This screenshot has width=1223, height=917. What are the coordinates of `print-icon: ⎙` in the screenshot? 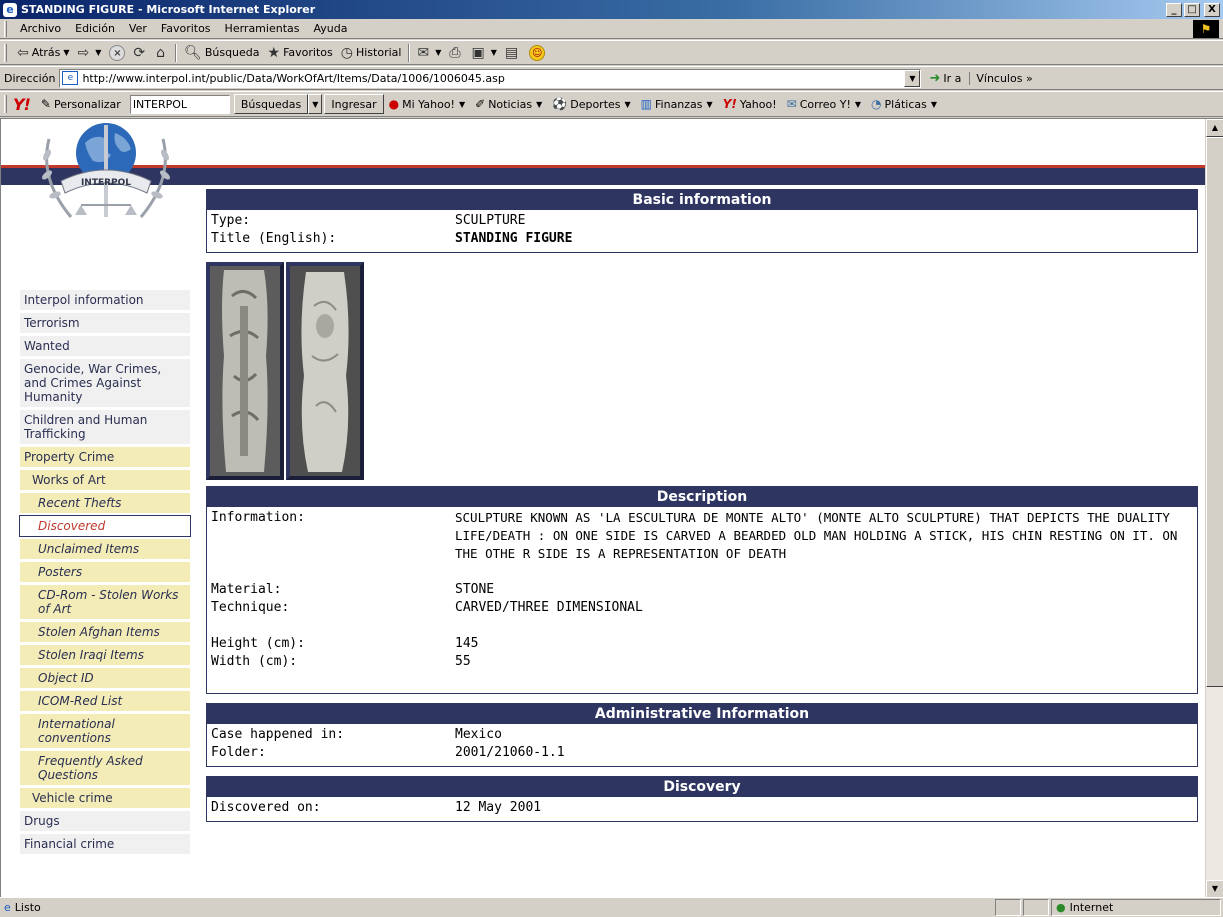 It's located at (455, 52).